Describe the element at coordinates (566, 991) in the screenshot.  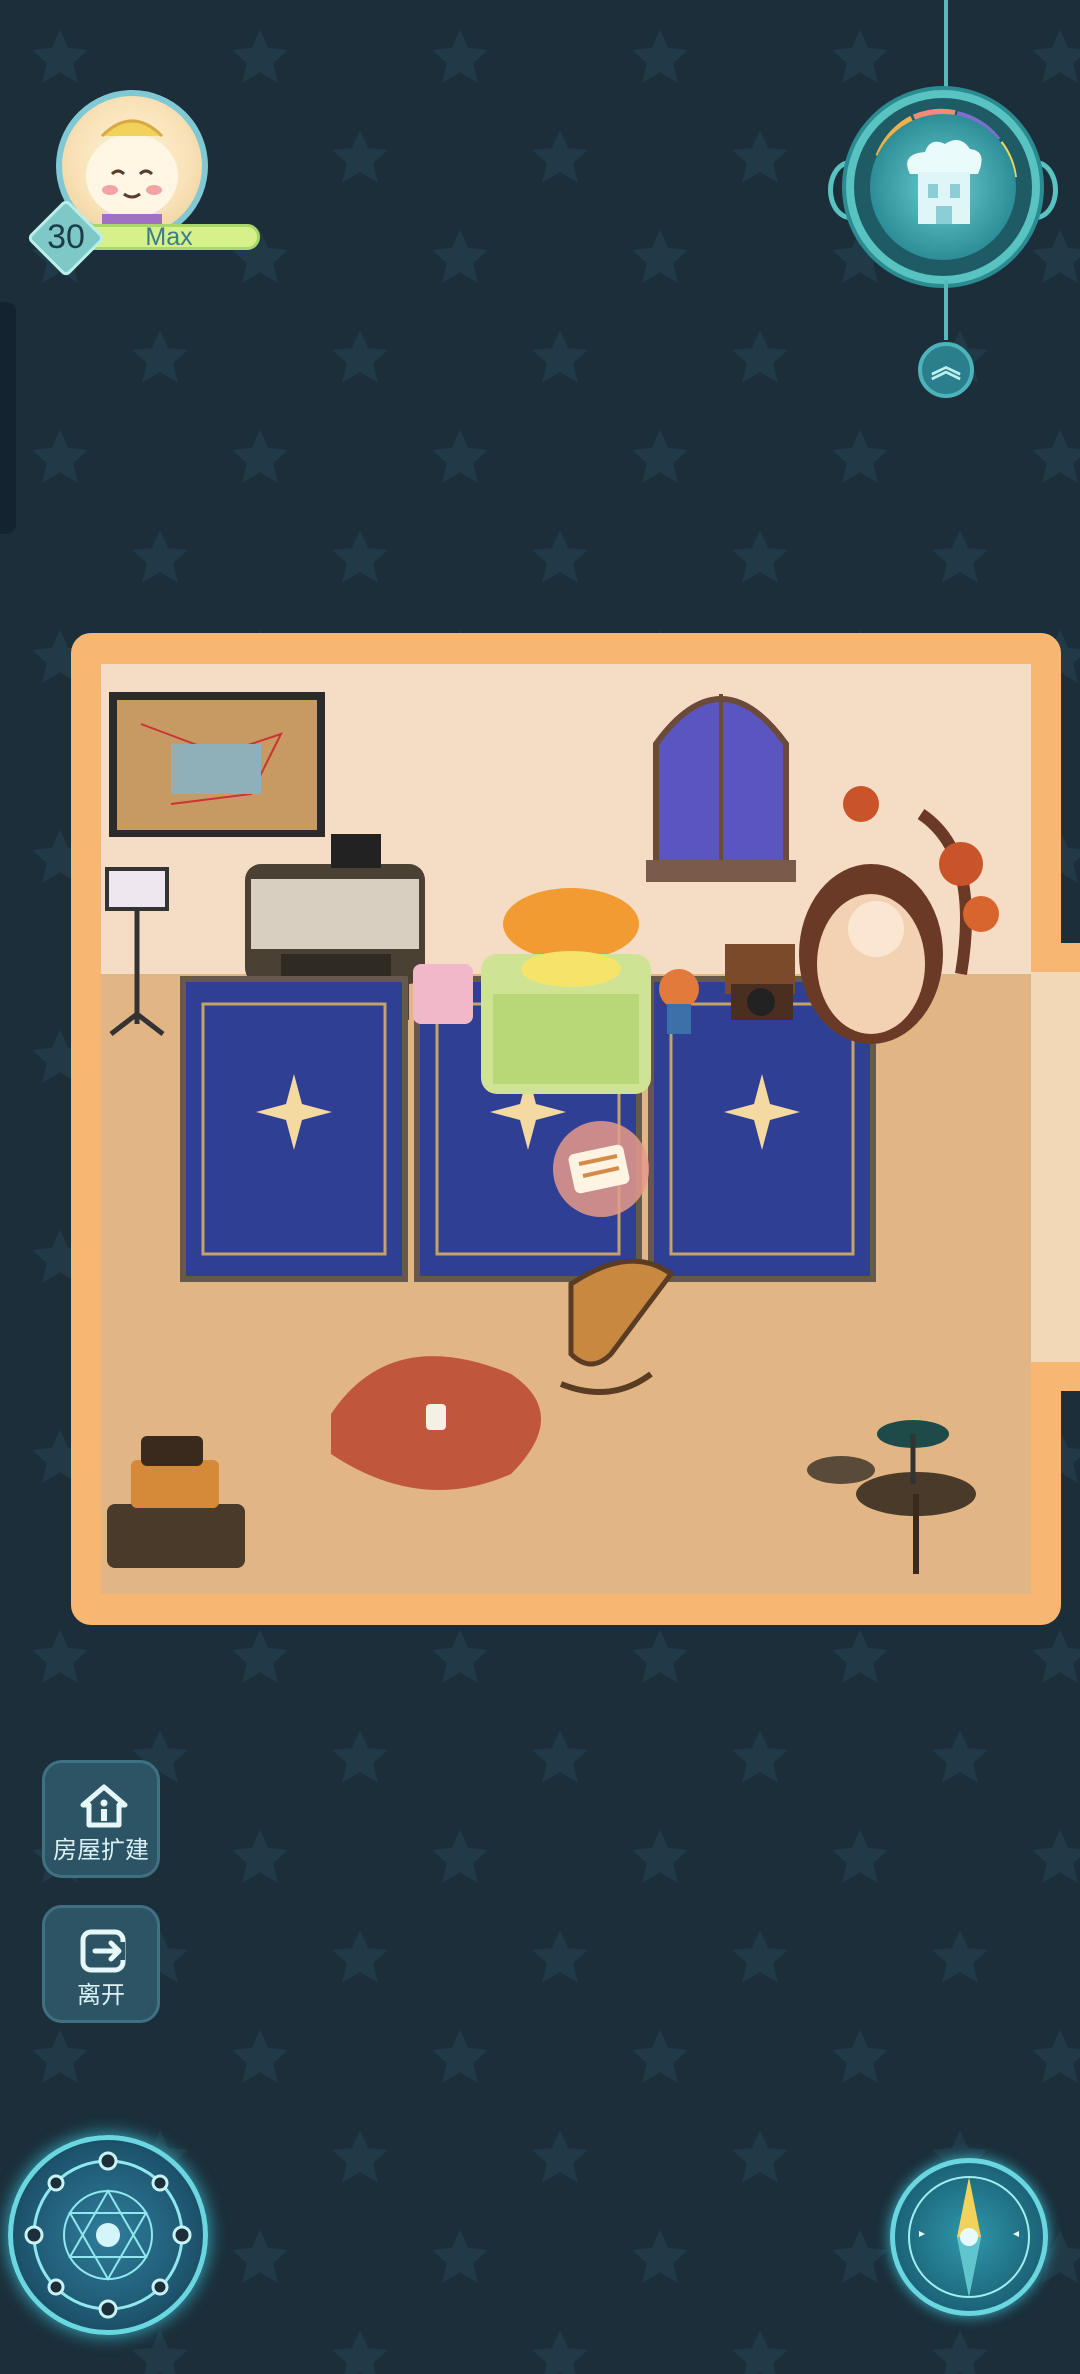
I see `pumpkin-bed` at that location.